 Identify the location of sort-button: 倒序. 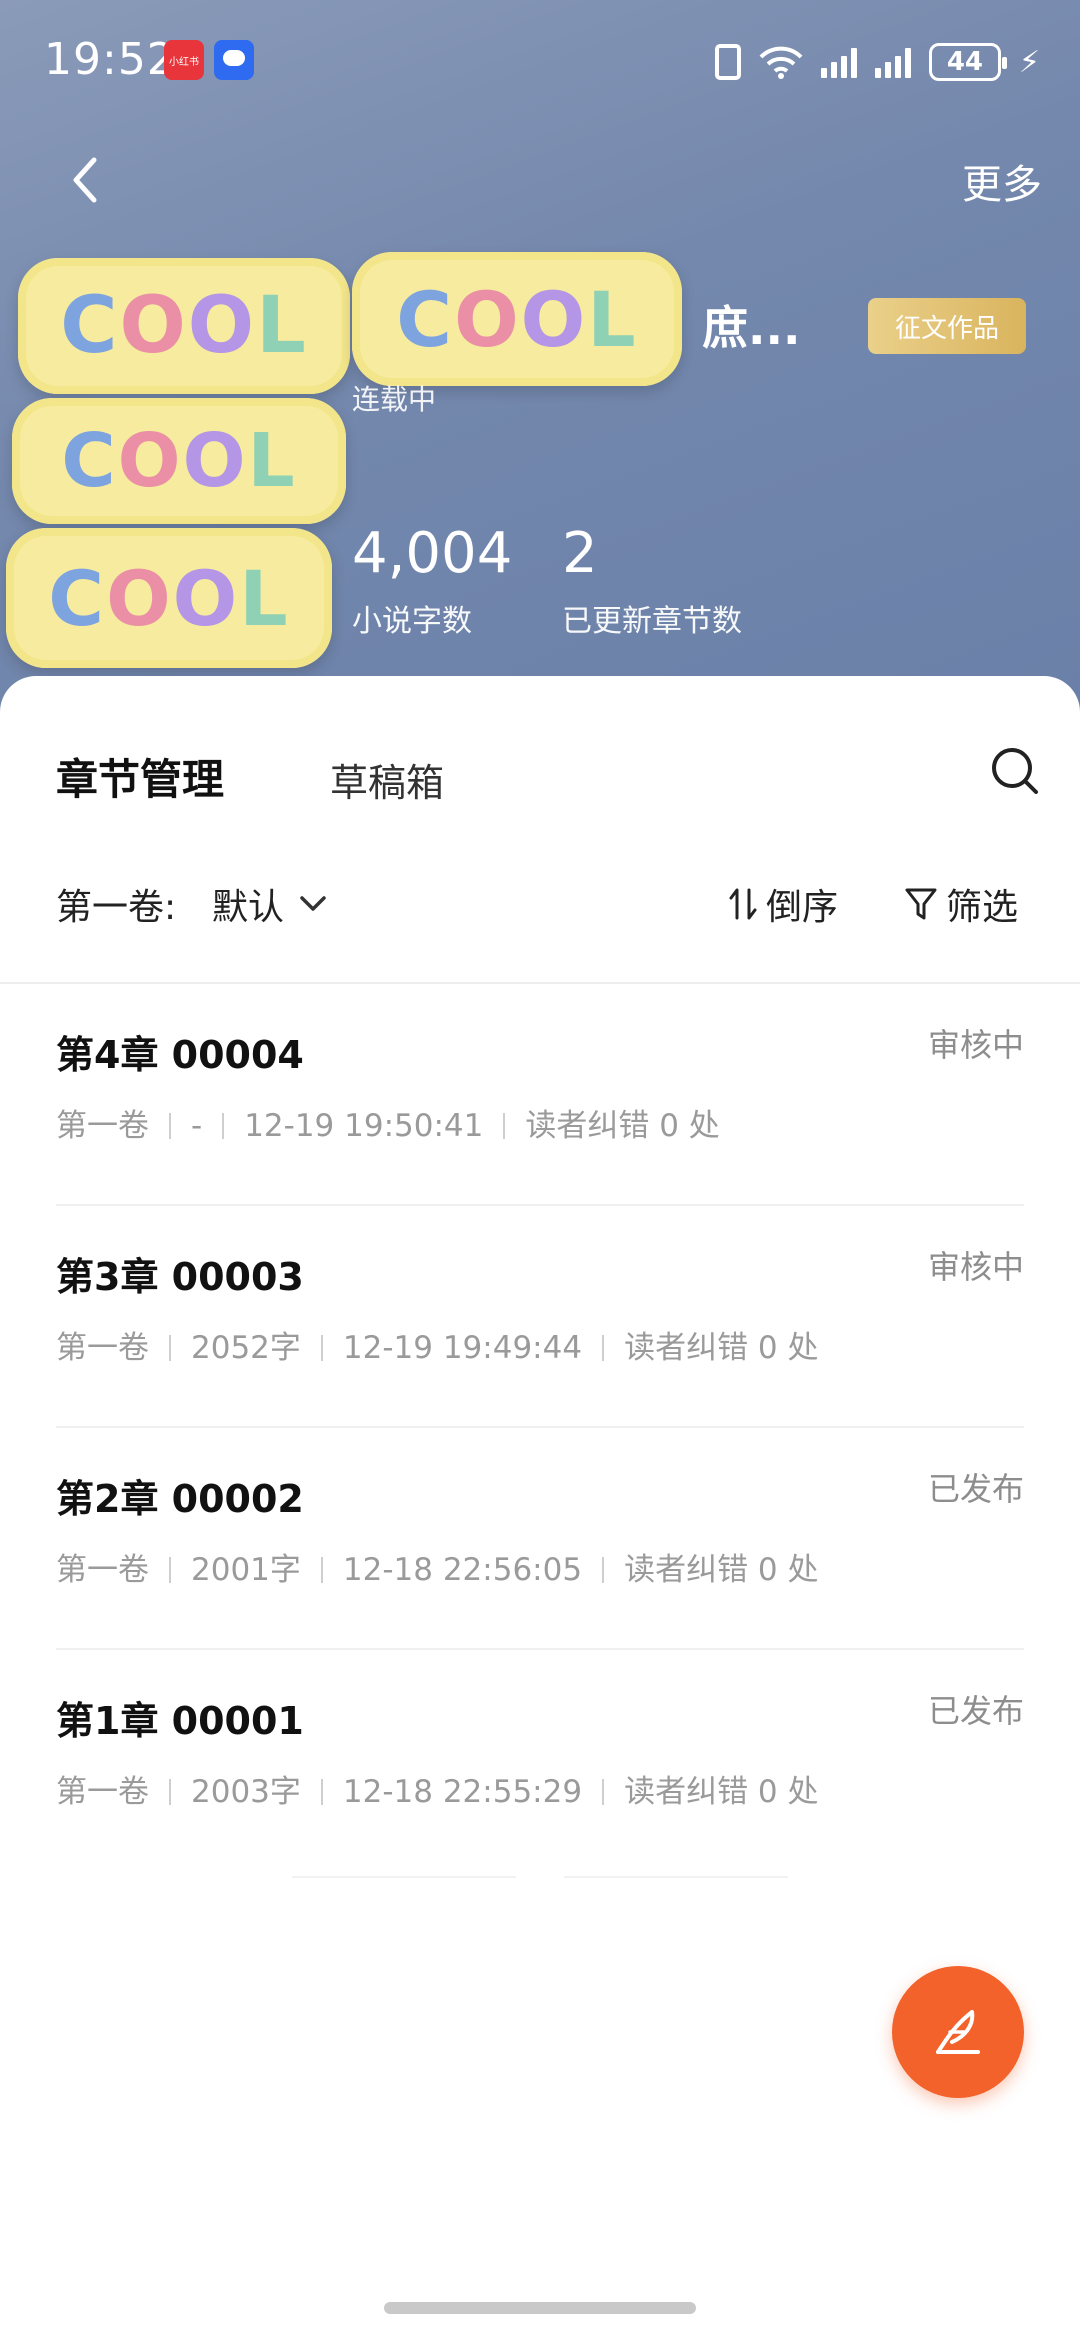
(783, 904).